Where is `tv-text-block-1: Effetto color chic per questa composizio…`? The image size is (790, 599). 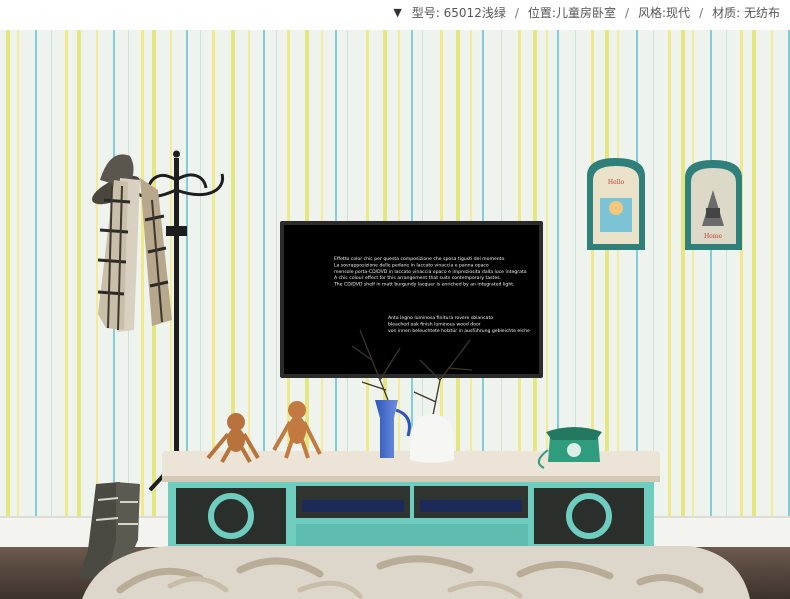
tv-text-block-1: Effetto color chic per questa composizio… is located at coordinates (430, 272).